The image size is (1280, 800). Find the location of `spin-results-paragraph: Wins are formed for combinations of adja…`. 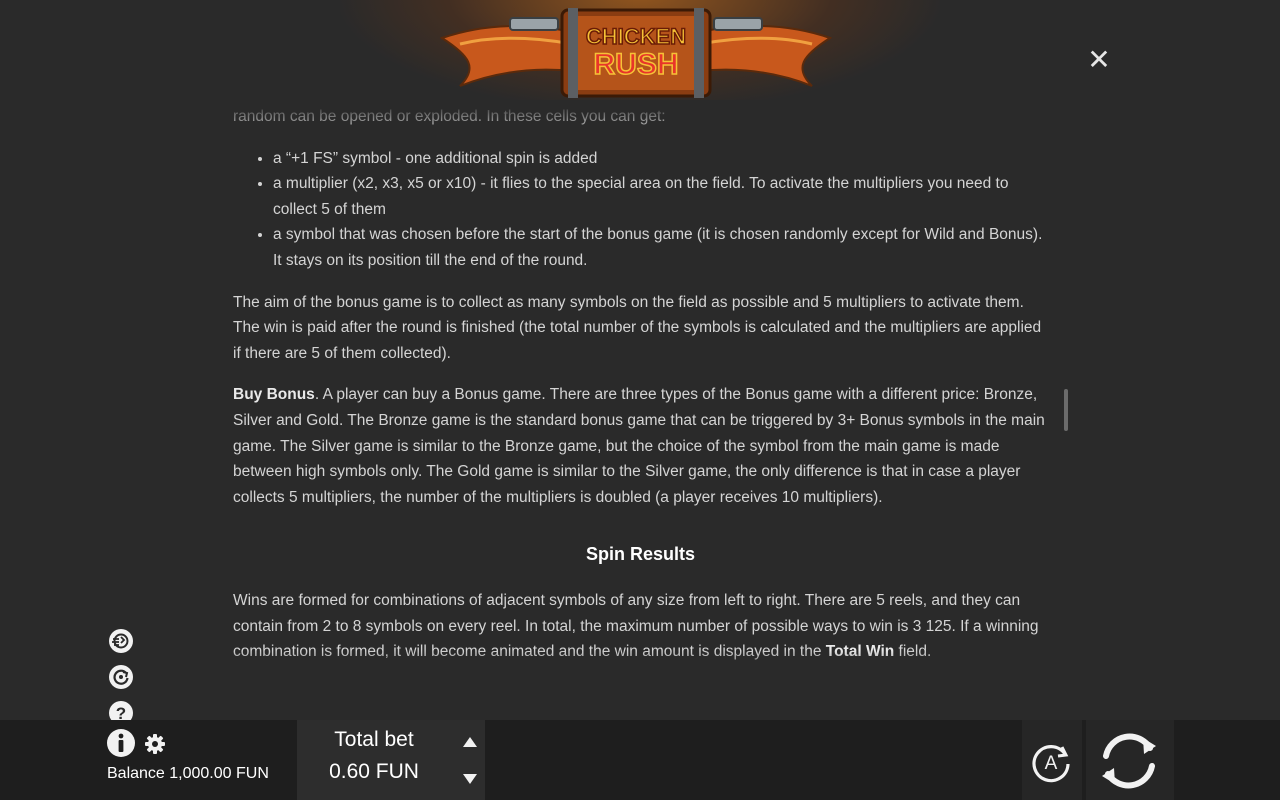

spin-results-paragraph: Wins are formed for combinations of adja… is located at coordinates (640, 626).